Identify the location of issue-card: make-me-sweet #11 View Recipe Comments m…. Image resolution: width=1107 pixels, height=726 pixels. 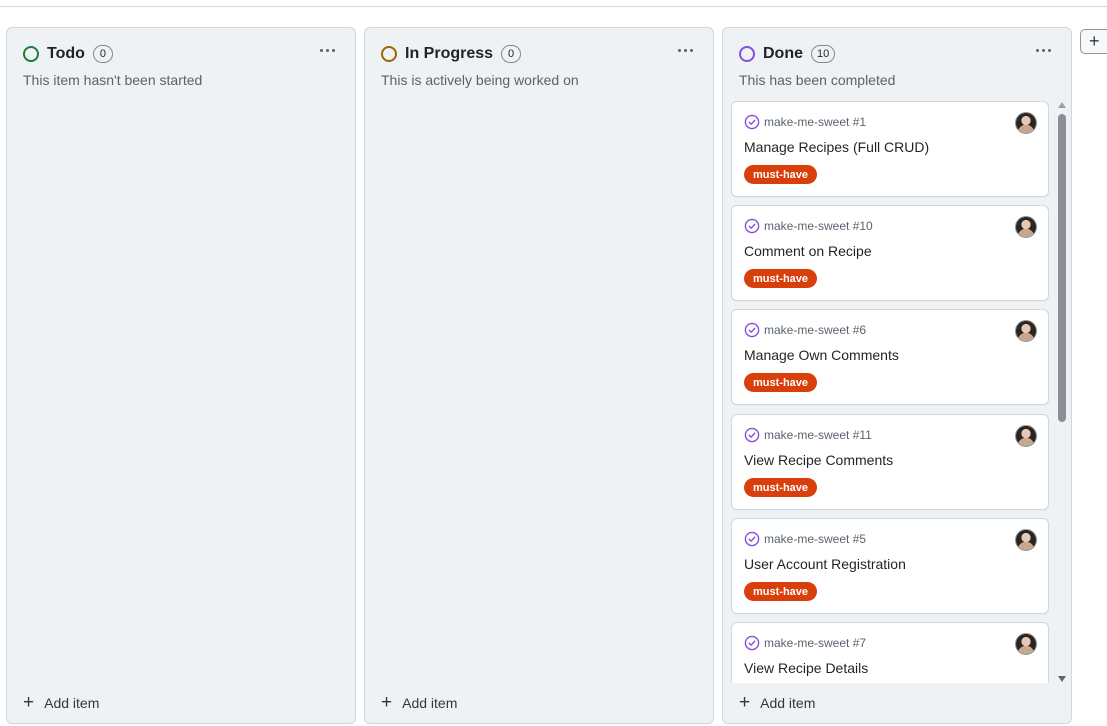
(890, 462).